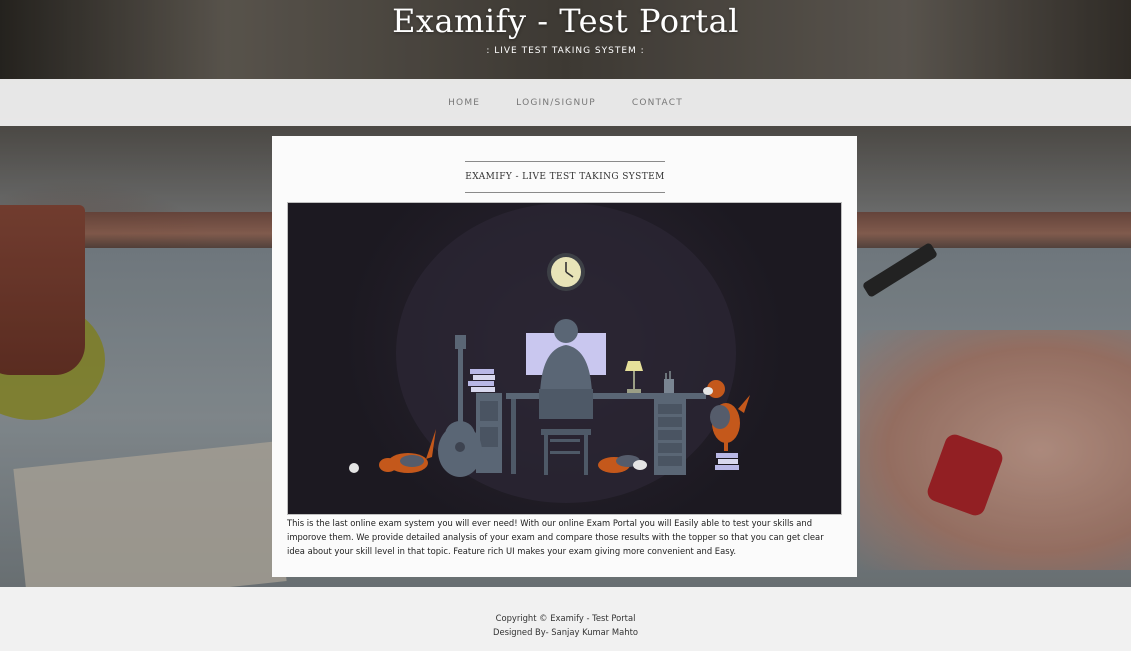  I want to click on person-head, so click(566, 331).